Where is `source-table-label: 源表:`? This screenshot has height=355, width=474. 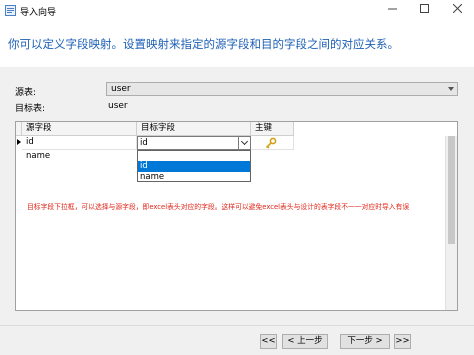
source-table-label: 源表: is located at coordinates (26, 93).